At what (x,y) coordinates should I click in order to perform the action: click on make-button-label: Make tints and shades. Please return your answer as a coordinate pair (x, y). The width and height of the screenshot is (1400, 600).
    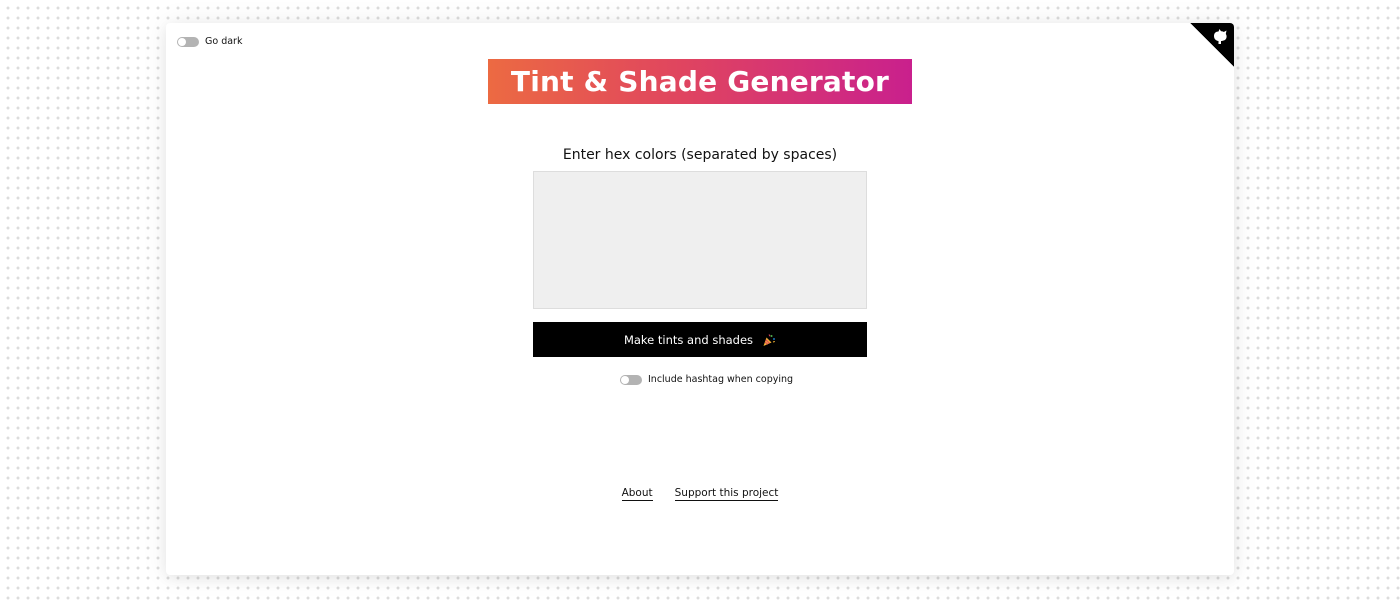
    Looking at the image, I should click on (688, 339).